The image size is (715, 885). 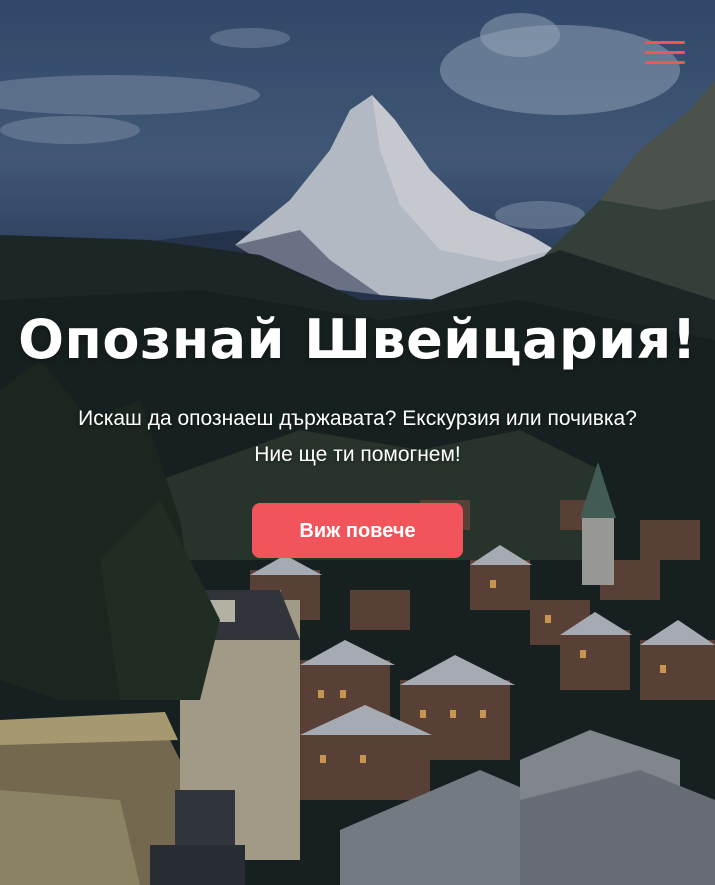 I want to click on hamburger-menu-icon, so click(x=666, y=53).